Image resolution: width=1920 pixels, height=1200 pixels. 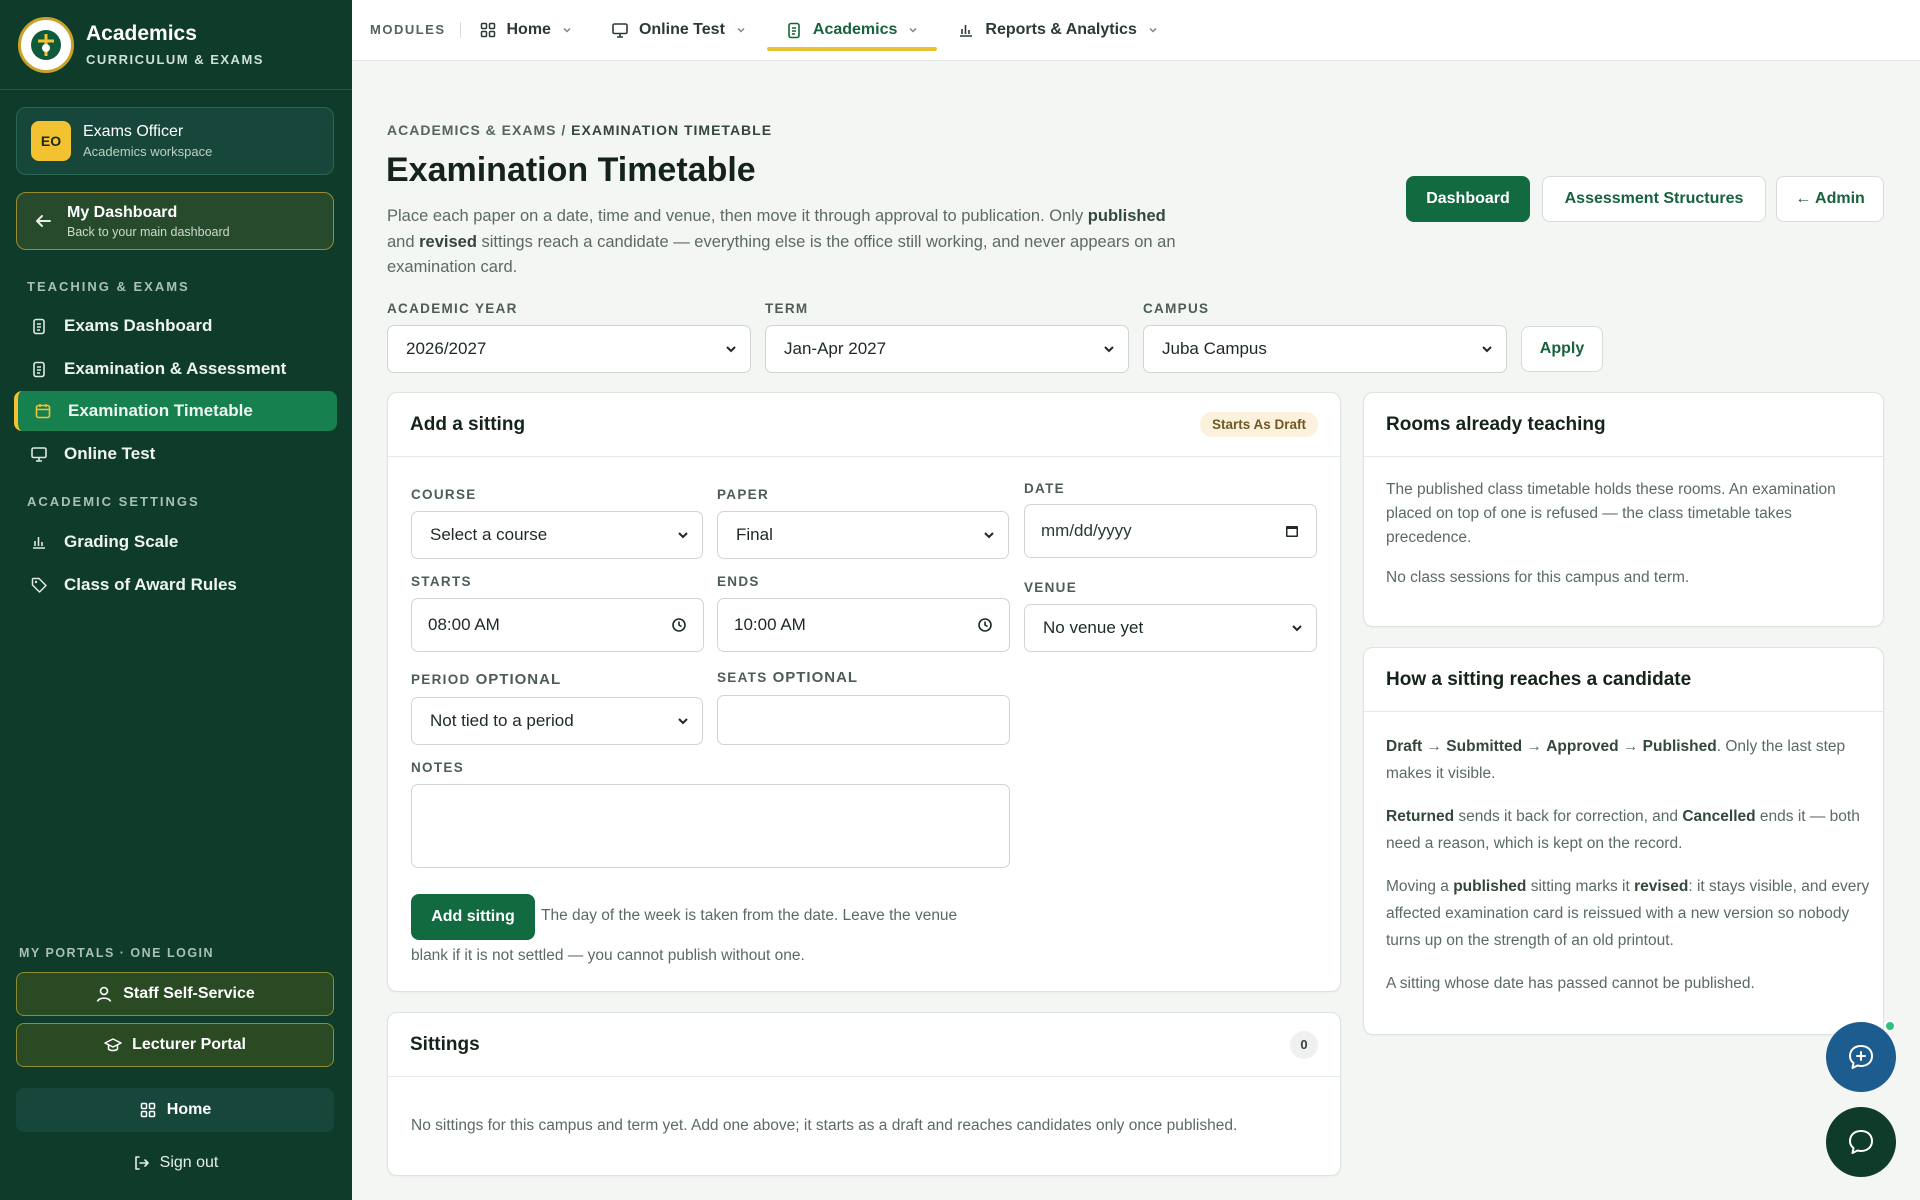 What do you see at coordinates (1086, 530) in the screenshot?
I see `date-placeholder: mm/dd/yyyy` at bounding box center [1086, 530].